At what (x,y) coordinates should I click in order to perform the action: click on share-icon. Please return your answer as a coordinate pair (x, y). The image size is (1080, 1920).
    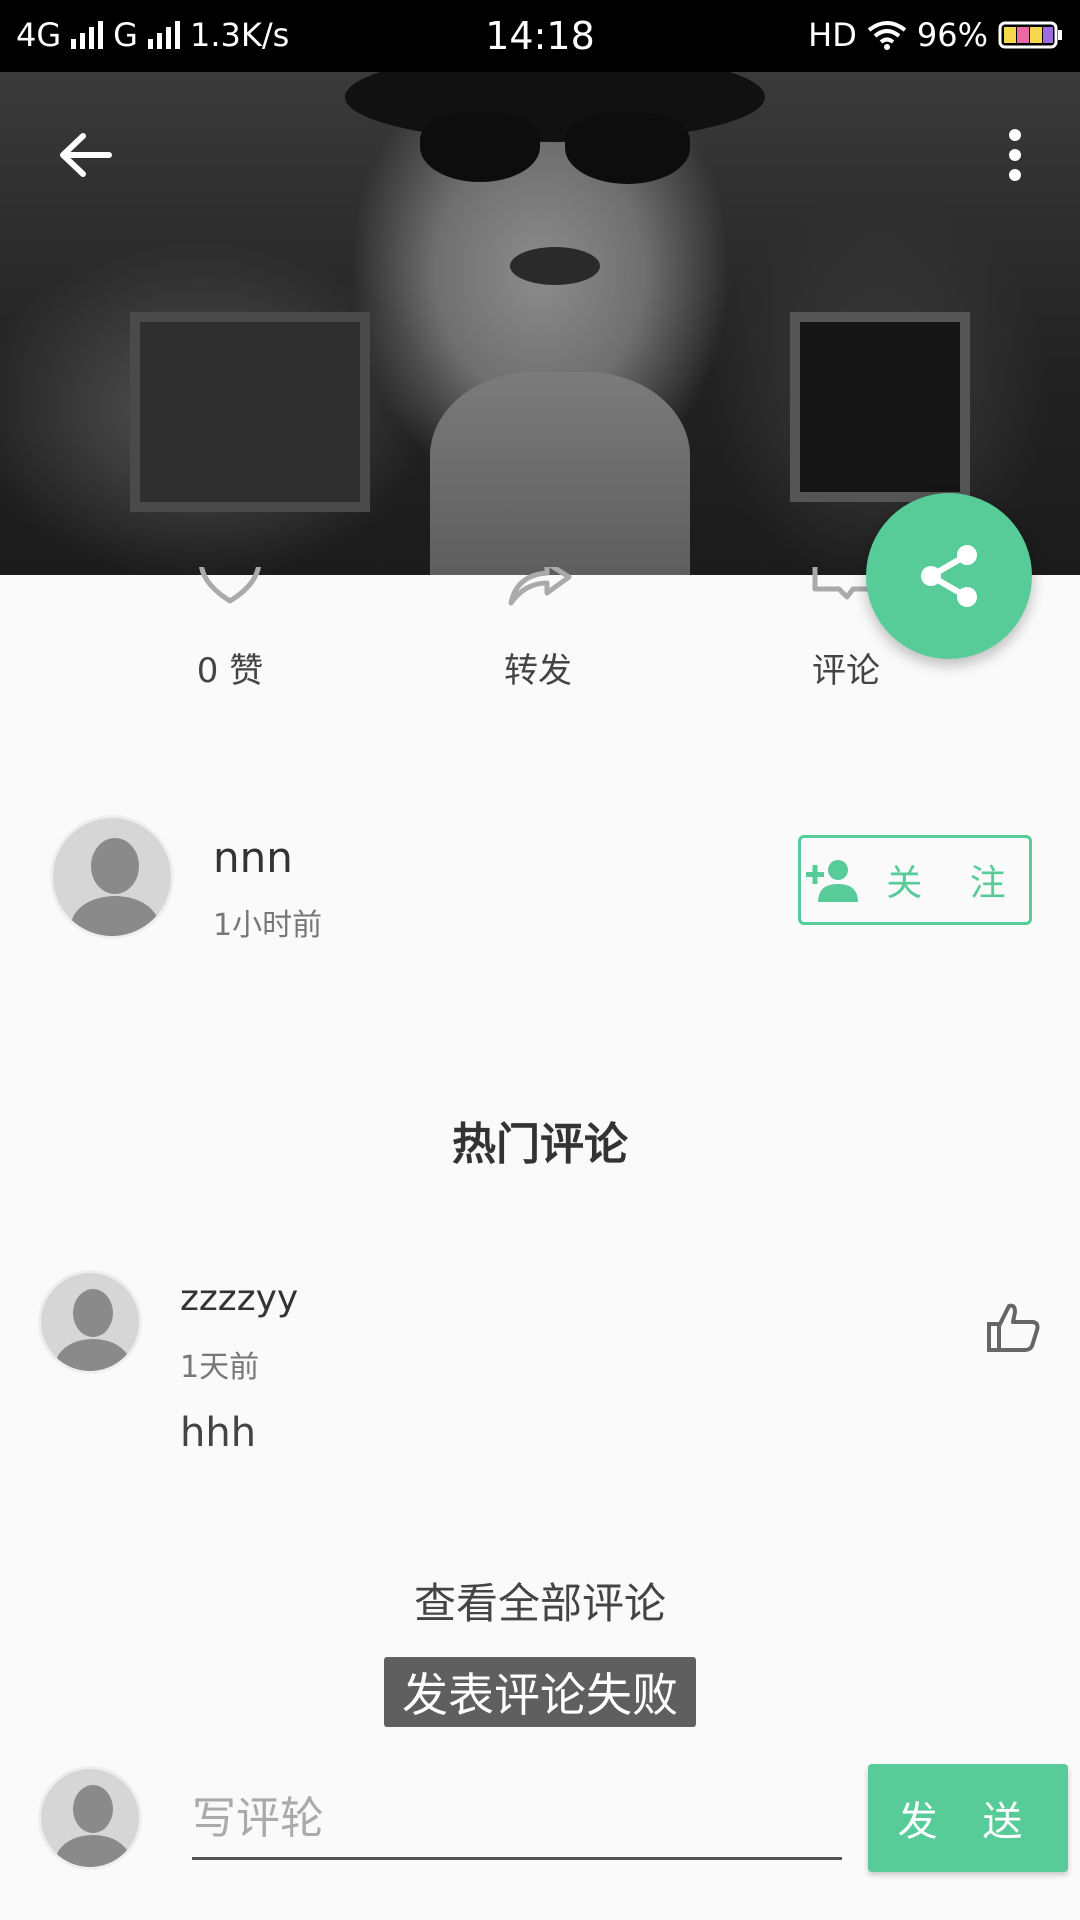
    Looking at the image, I should click on (949, 576).